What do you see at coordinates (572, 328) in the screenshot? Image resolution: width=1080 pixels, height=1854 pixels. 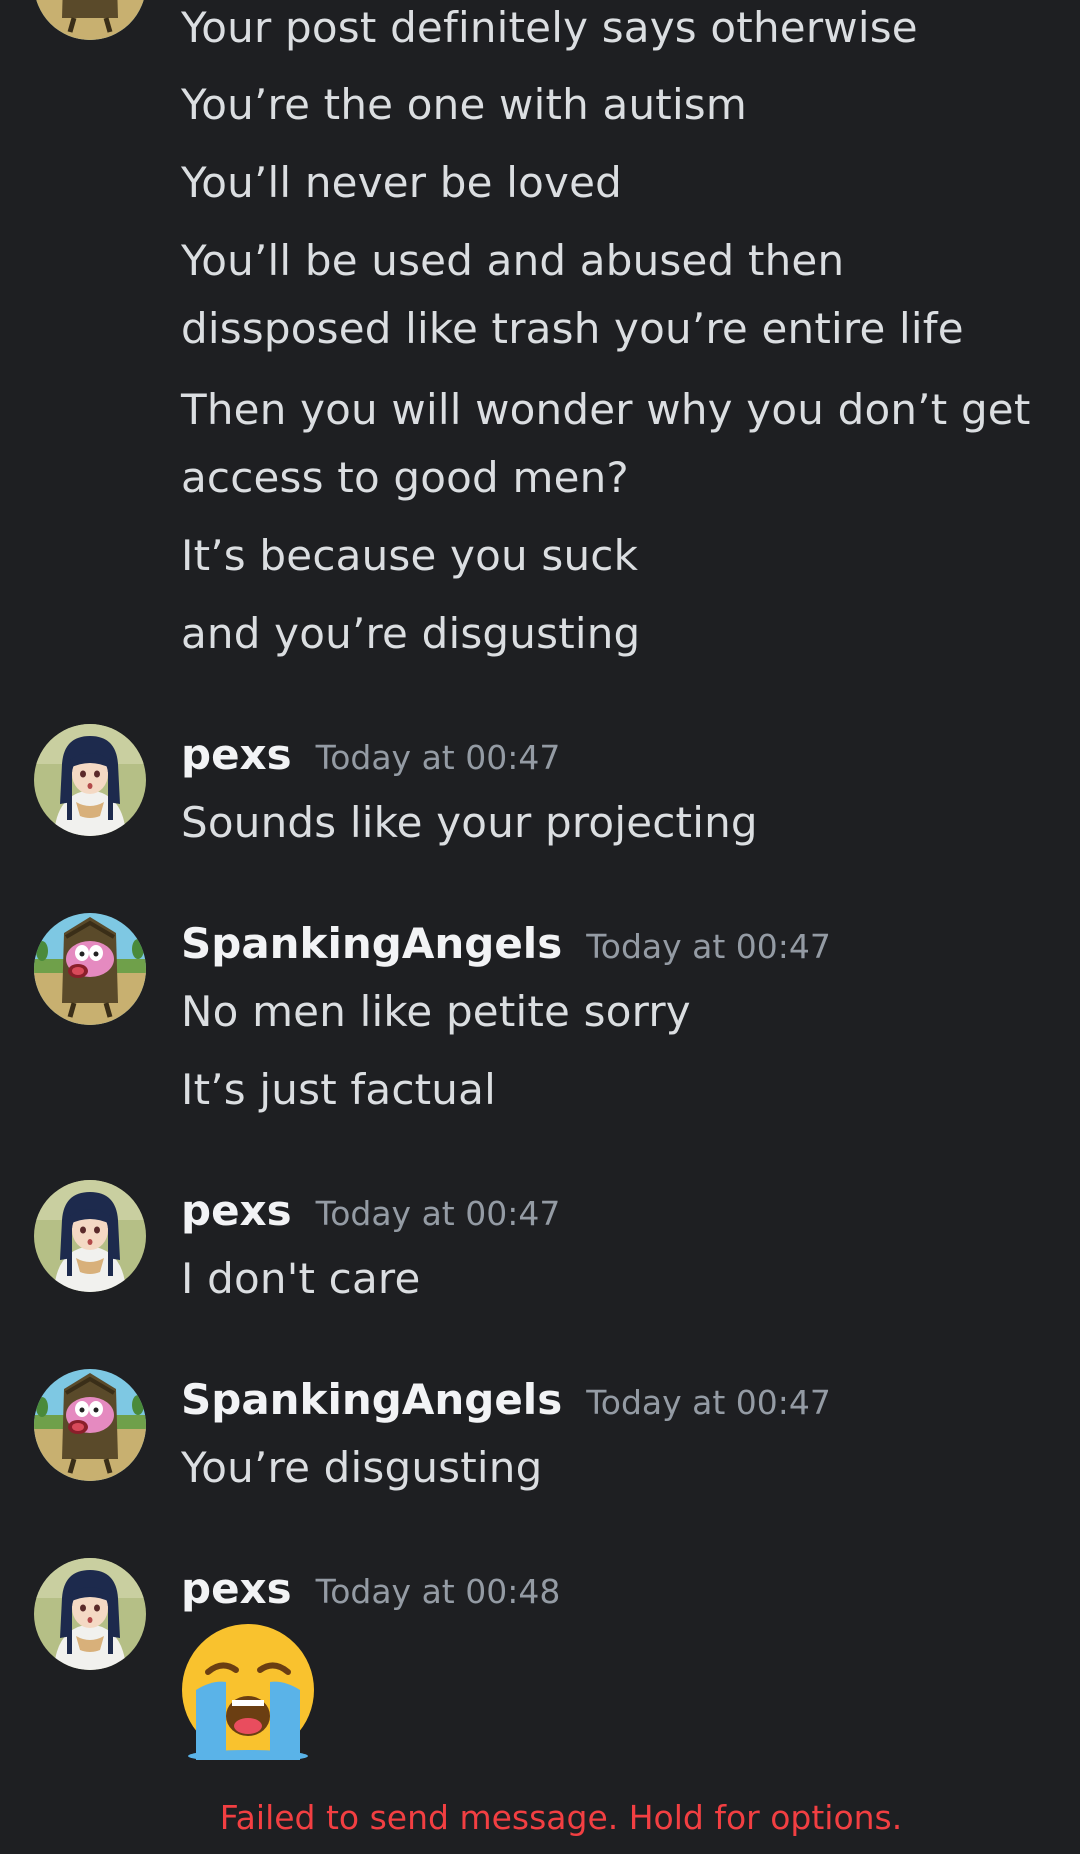 I see `message-line: dissposed like trash you’re entire life` at bounding box center [572, 328].